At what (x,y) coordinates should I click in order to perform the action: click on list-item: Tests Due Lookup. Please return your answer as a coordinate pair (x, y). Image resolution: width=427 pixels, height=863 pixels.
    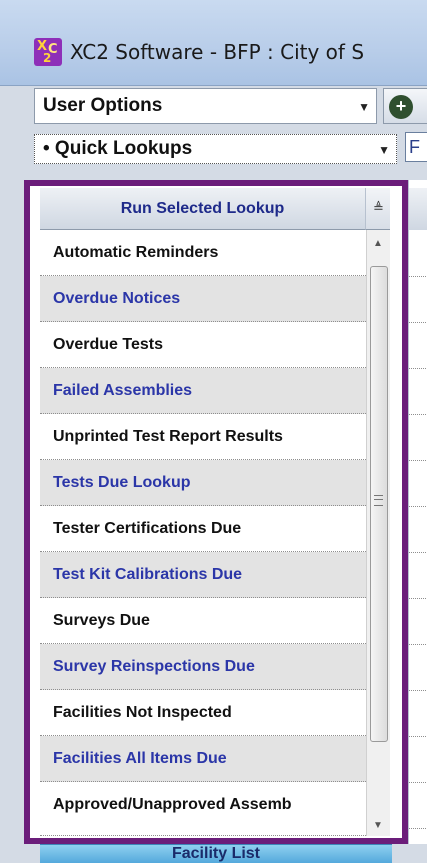
    Looking at the image, I should click on (203, 483).